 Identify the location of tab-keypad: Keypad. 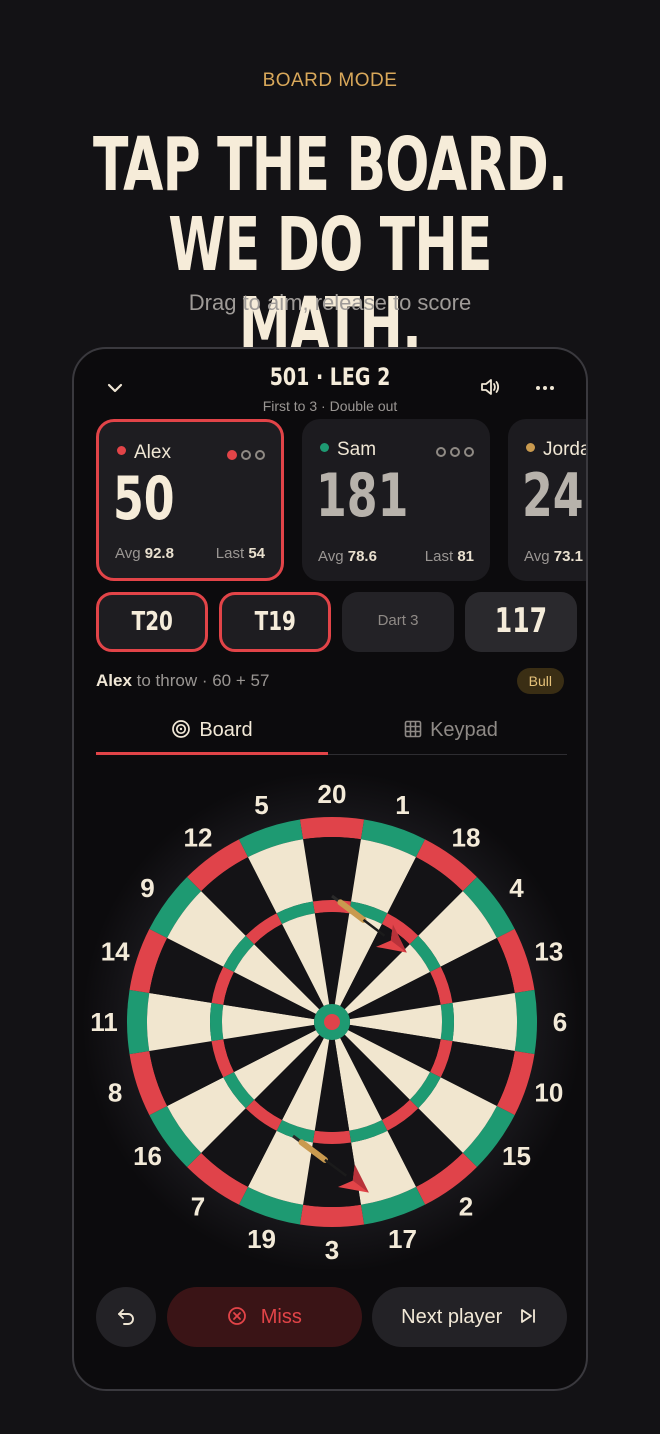
(451, 733).